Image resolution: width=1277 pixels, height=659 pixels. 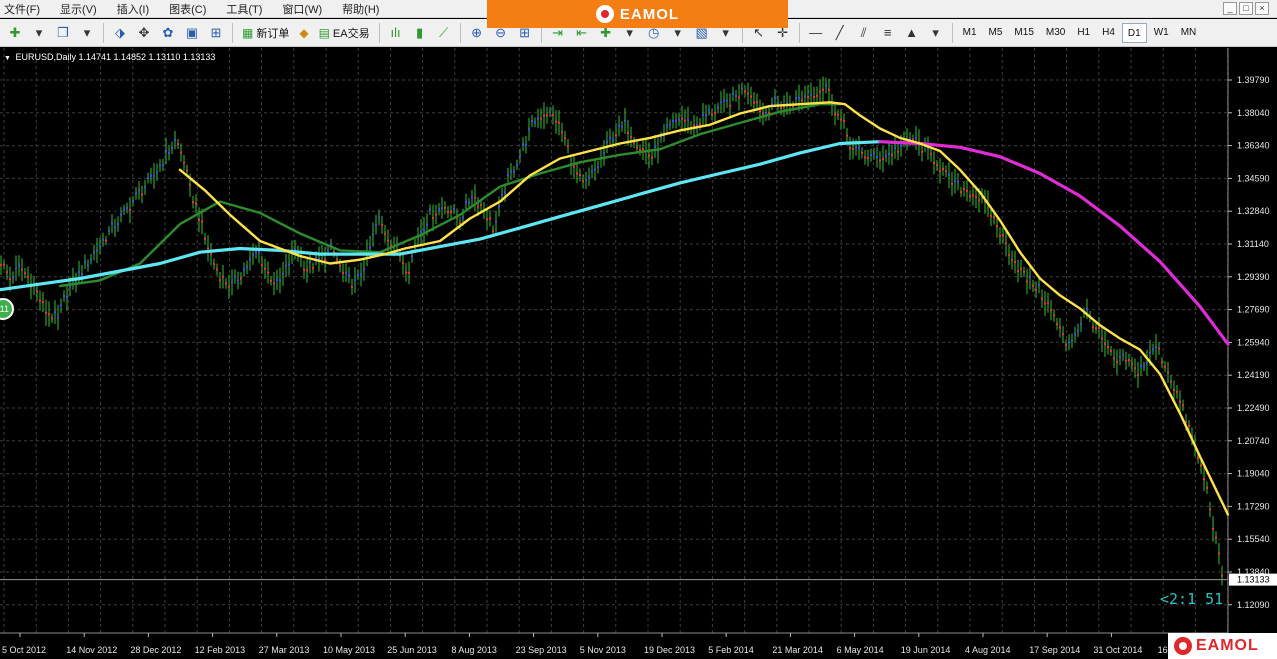 What do you see at coordinates (192, 33) in the screenshot?
I see `terminal-icon: ▣` at bounding box center [192, 33].